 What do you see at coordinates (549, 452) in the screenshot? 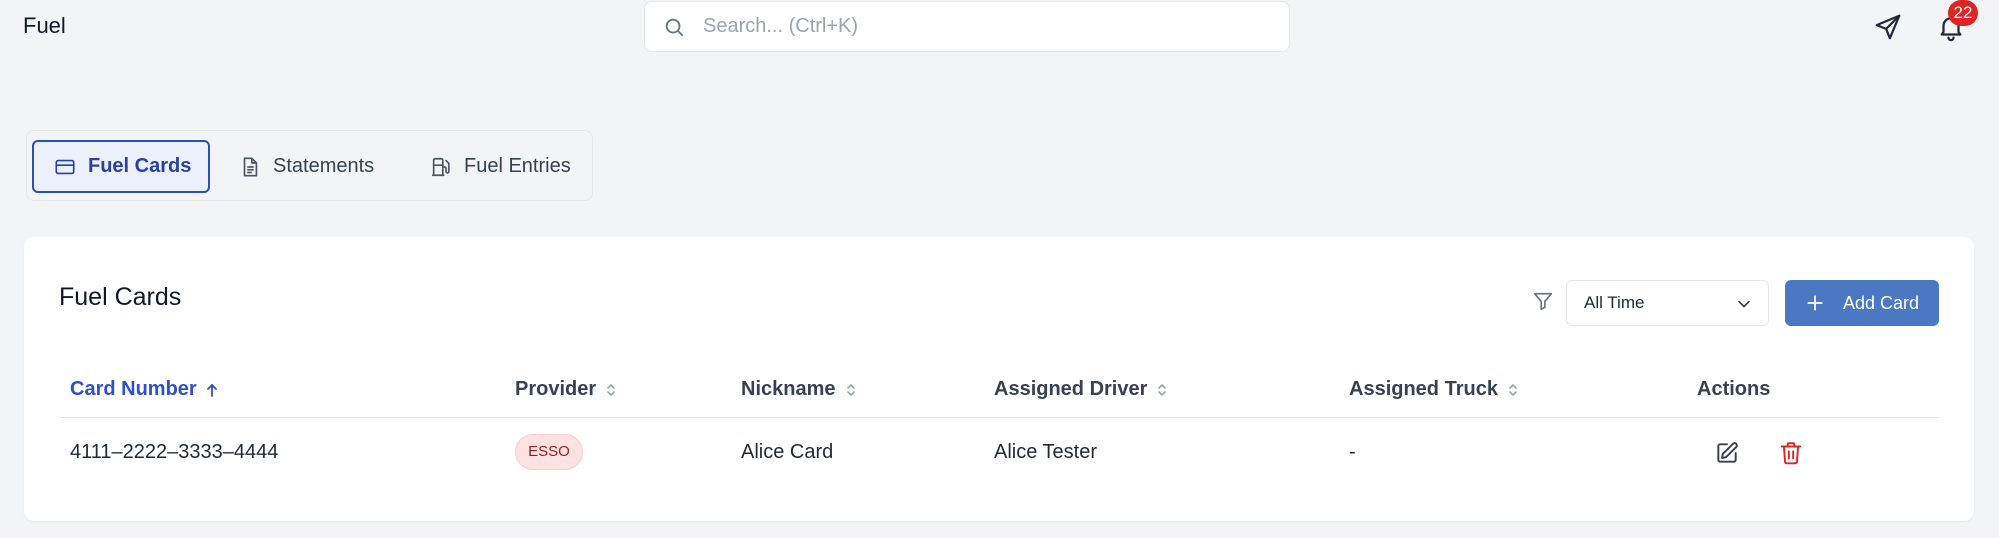
I see `provider-badge: ESSO` at bounding box center [549, 452].